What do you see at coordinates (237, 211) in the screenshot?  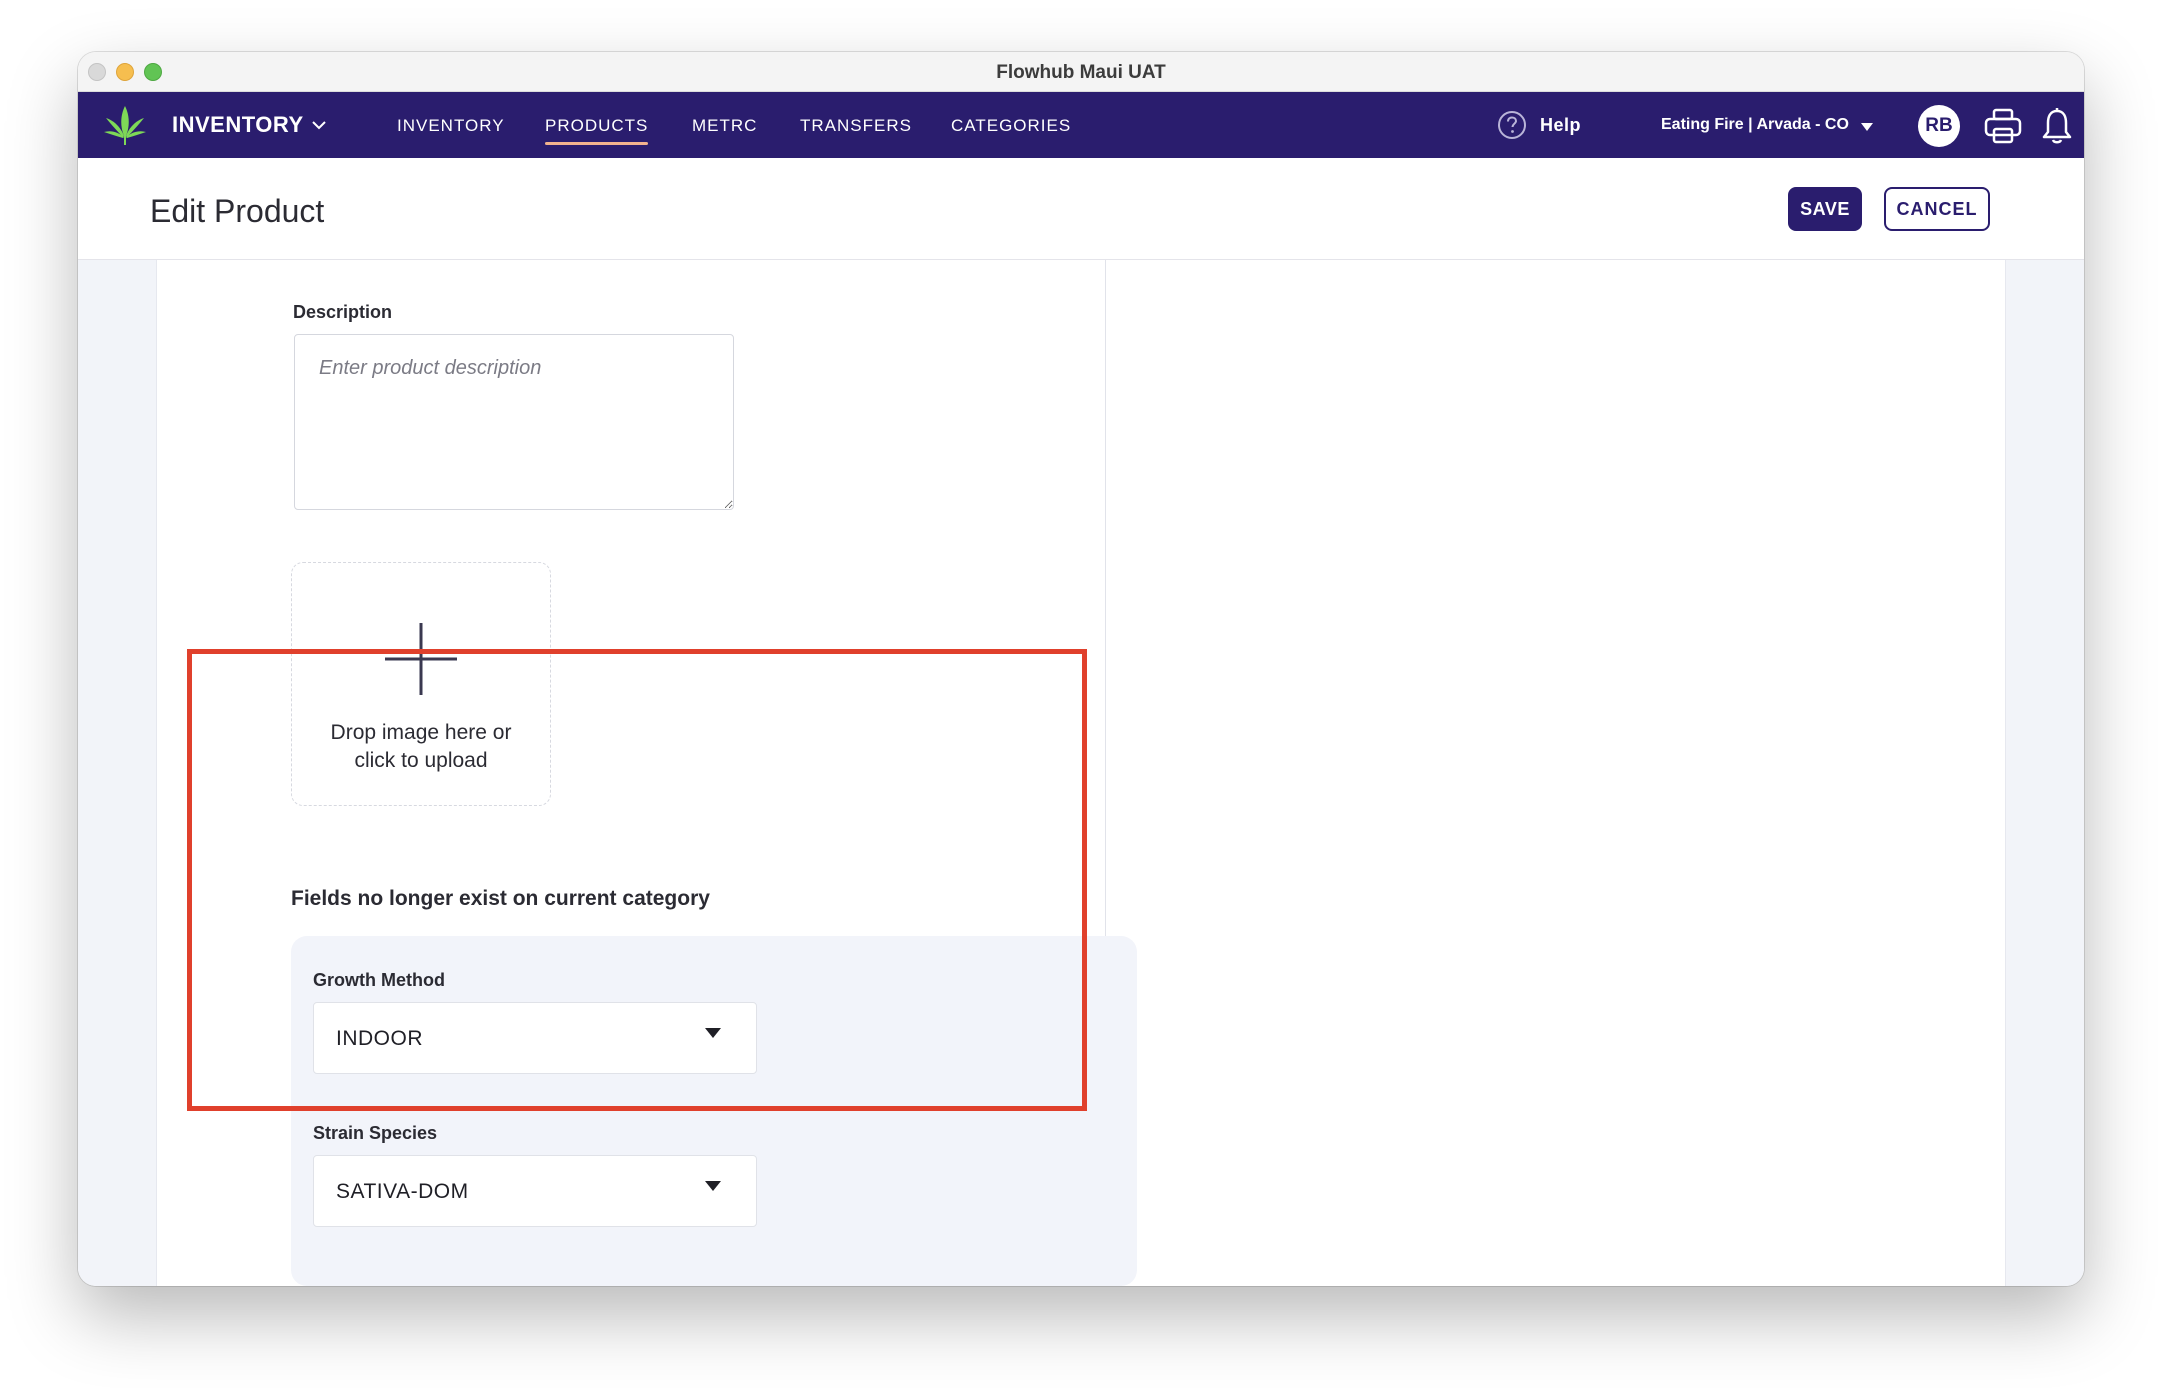 I see `page-title: Edit Product` at bounding box center [237, 211].